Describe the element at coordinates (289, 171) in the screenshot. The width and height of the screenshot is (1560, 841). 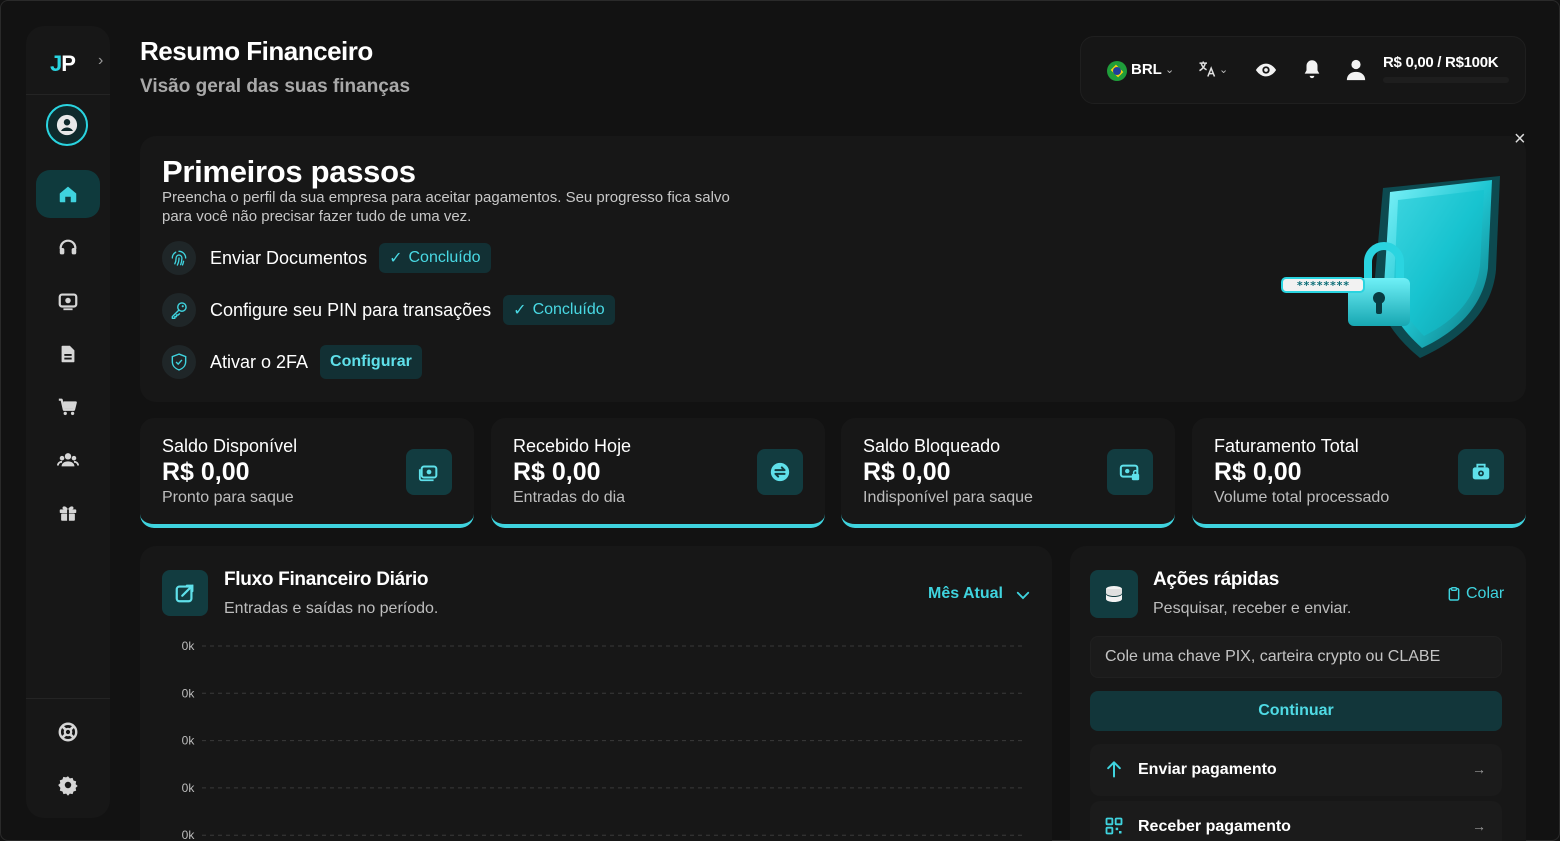
I see `onboarding-title: Primeiros passos` at that location.